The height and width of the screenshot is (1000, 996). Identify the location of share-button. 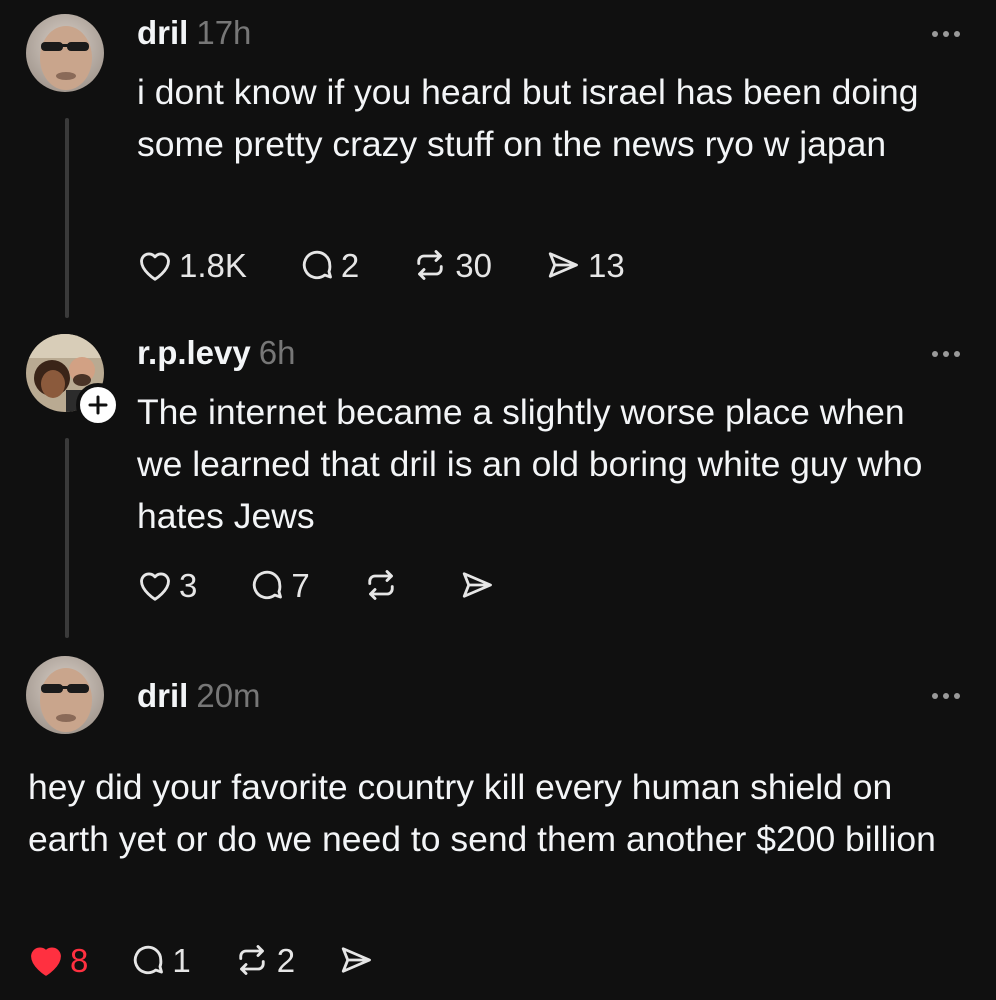
(359, 960).